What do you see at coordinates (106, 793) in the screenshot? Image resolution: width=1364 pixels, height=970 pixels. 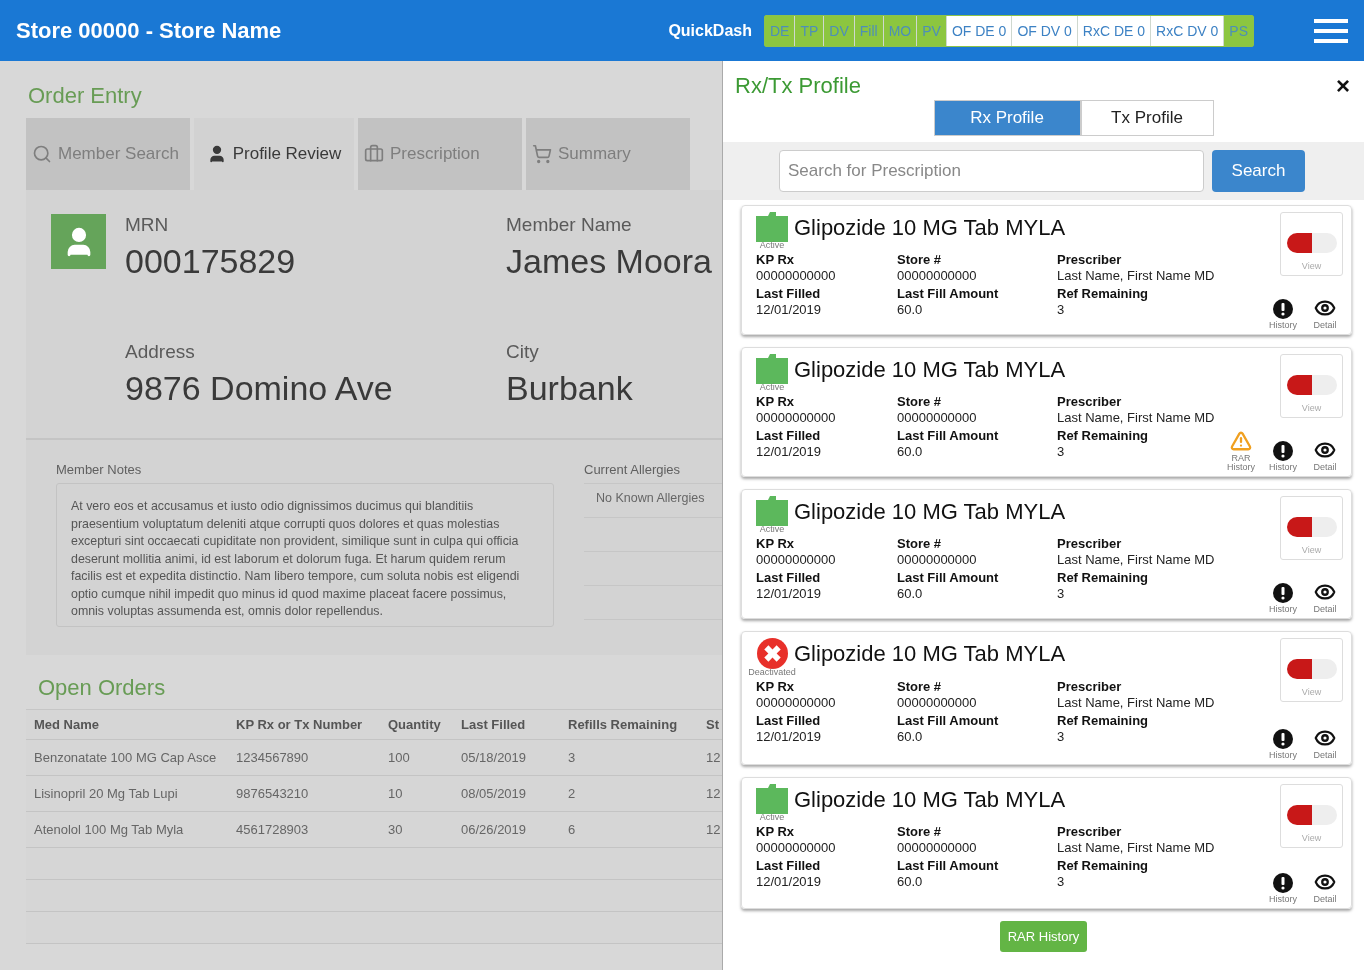 I see `table-cell-text: Lisinopril 20 Mg Tab Lupi` at bounding box center [106, 793].